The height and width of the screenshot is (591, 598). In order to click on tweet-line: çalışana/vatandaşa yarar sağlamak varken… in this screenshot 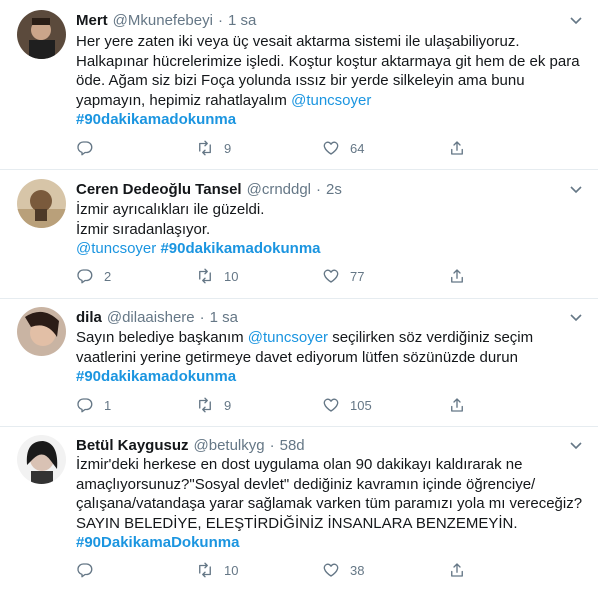, I will do `click(329, 503)`.